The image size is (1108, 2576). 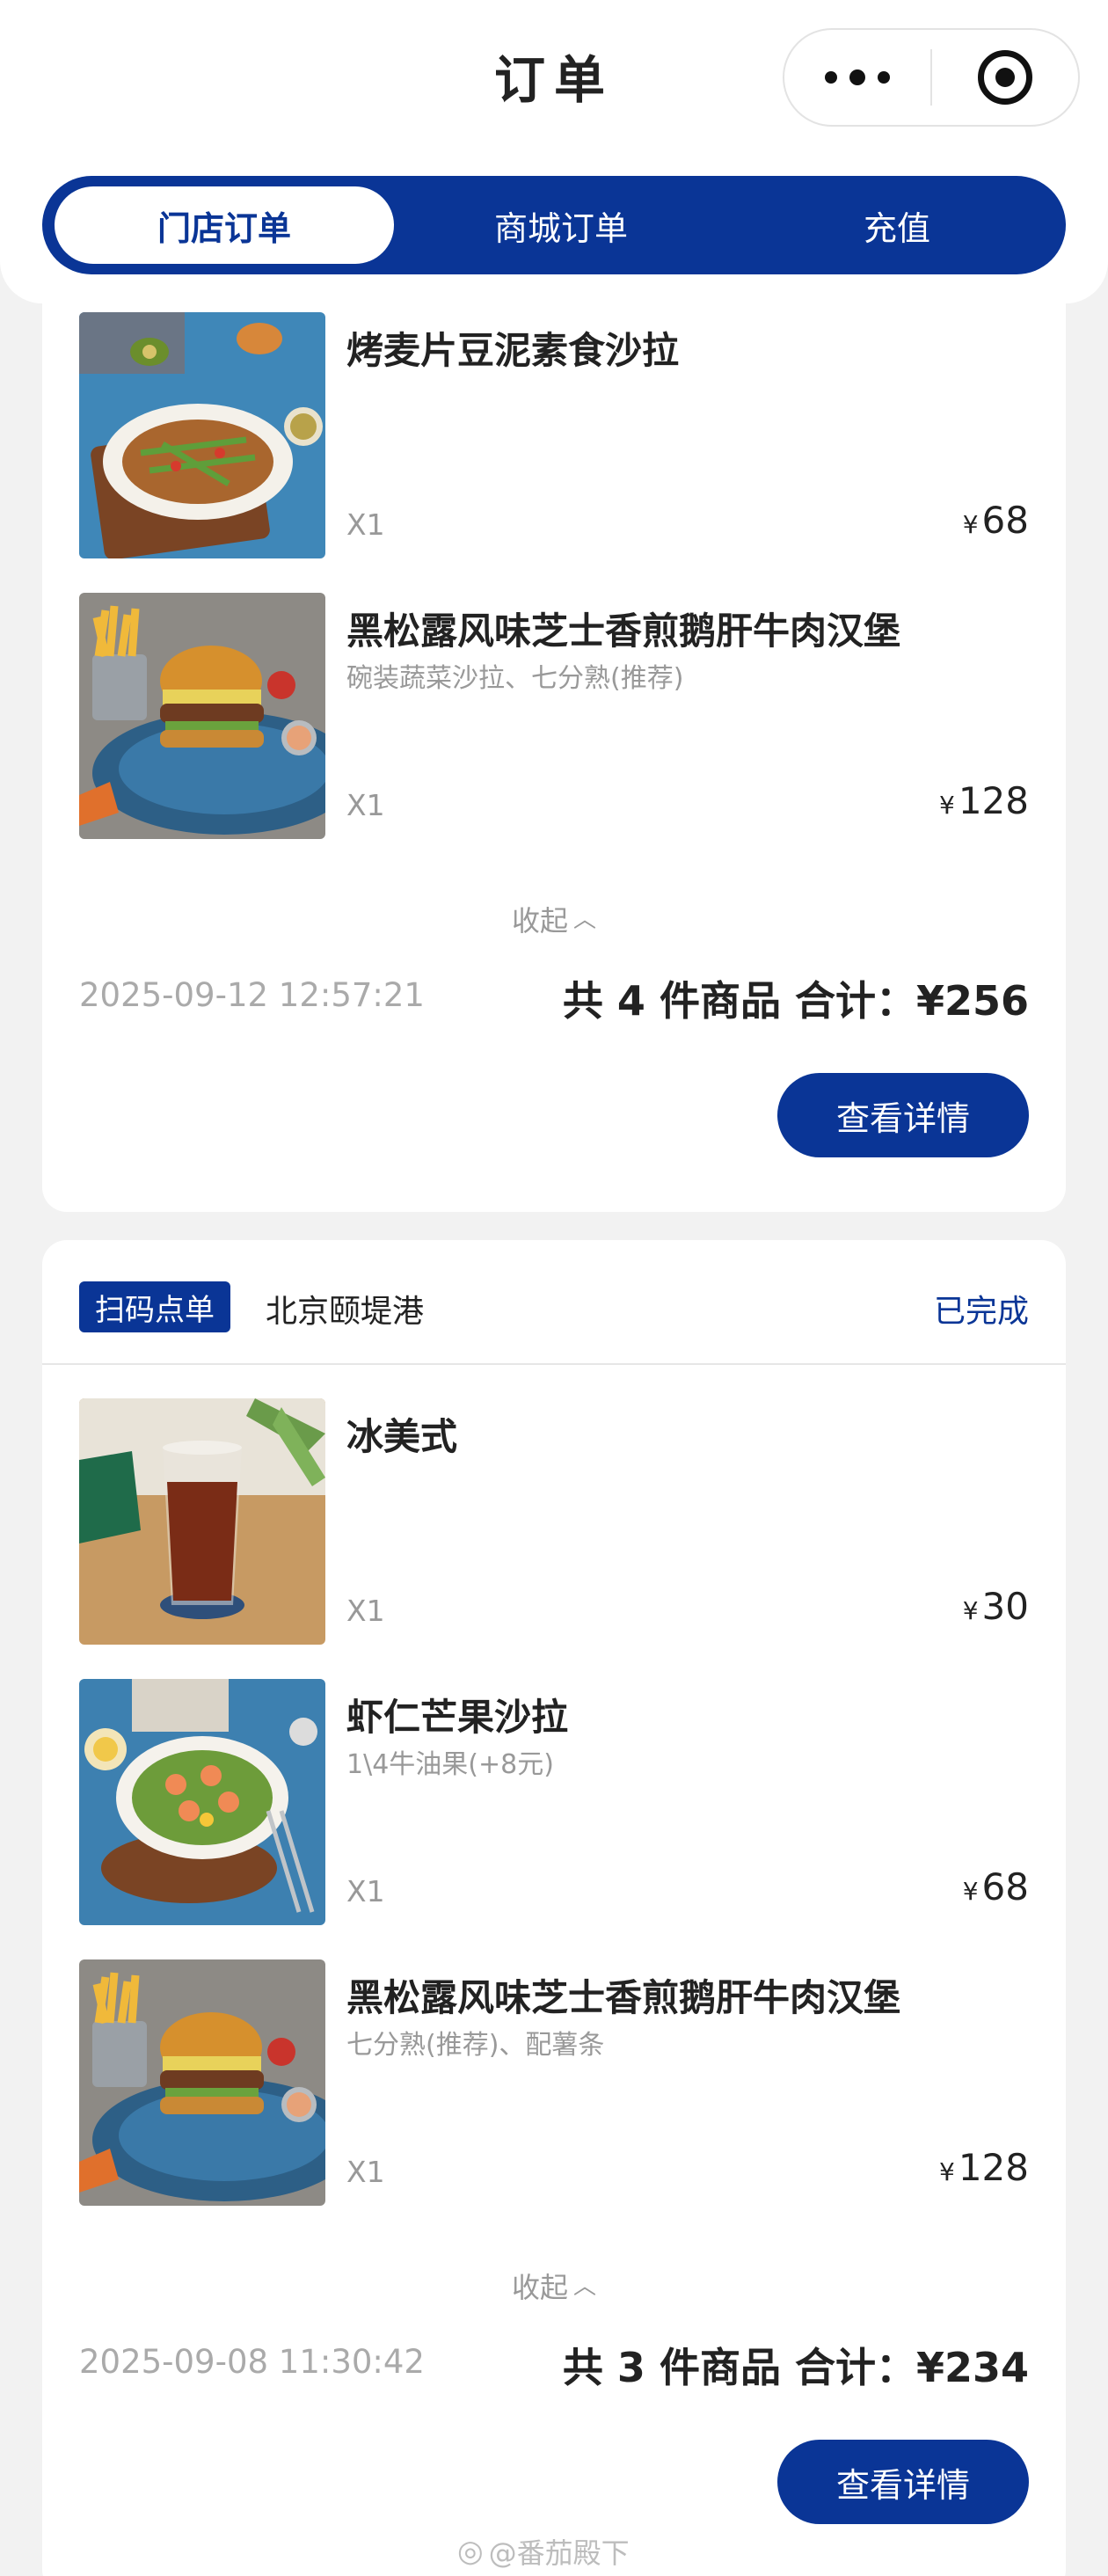 I want to click on tab-mall-orders: 商城订单, so click(x=561, y=225).